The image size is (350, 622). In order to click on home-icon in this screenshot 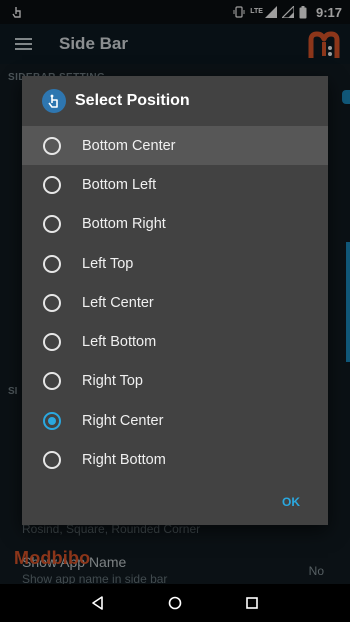, I will do `click(175, 603)`.